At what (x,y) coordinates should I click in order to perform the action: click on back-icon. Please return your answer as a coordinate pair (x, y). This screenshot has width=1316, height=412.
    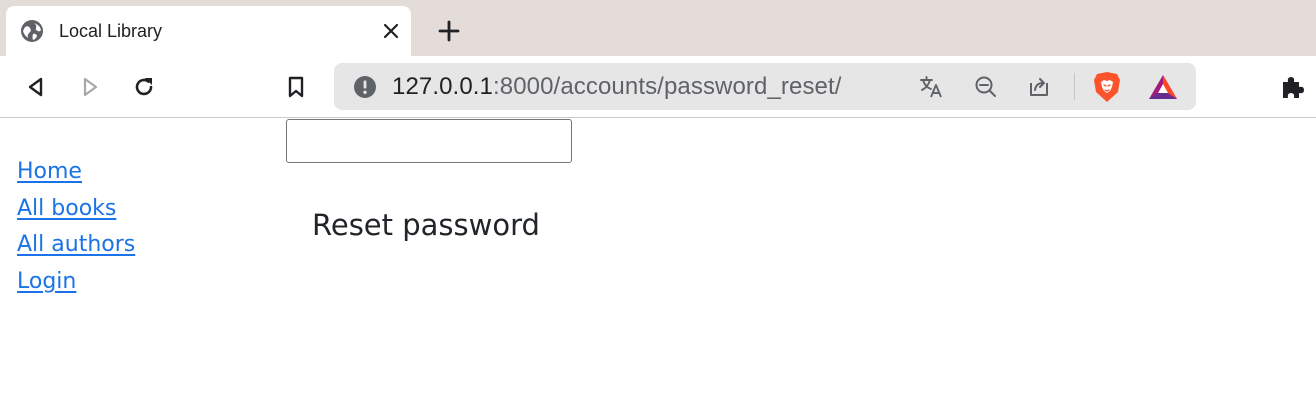
    Looking at the image, I should click on (36, 87).